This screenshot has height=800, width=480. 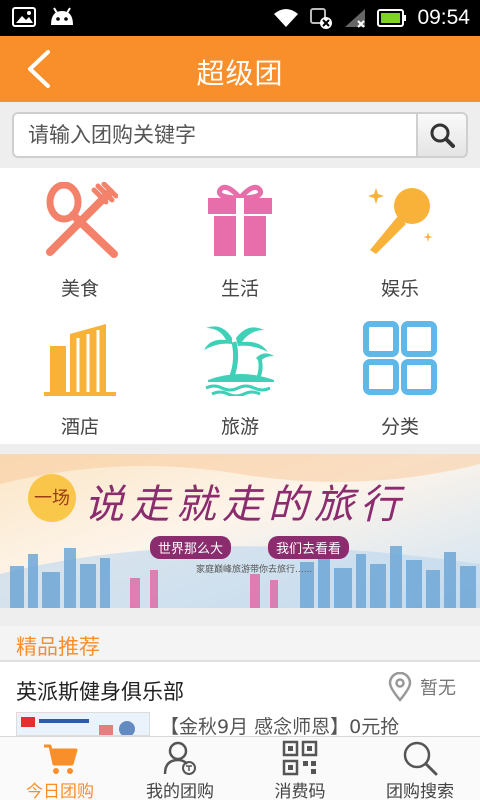 I want to click on category-hotel: 酒店, so click(x=80, y=375).